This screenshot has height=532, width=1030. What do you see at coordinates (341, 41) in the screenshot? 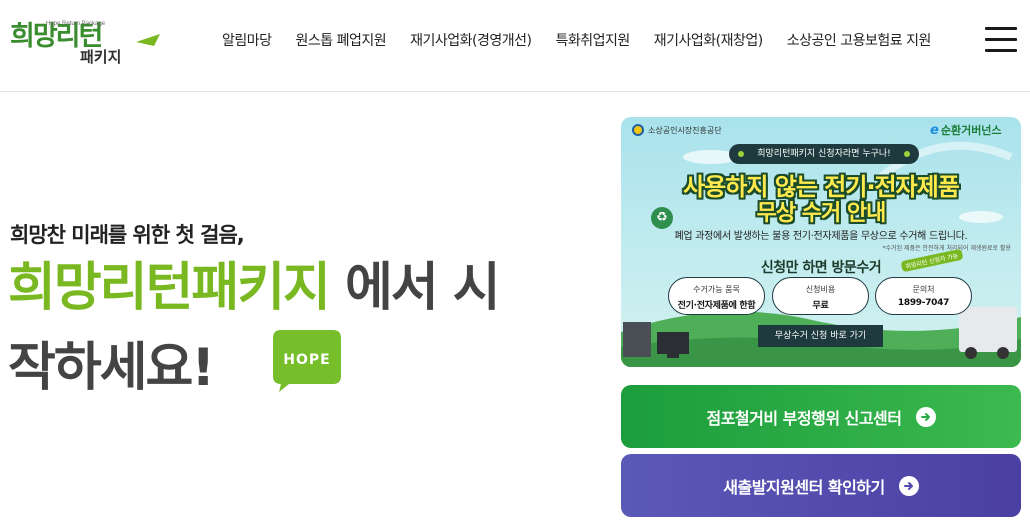
I see `nav-item-closure-support: 원스톱 폐업지원` at bounding box center [341, 41].